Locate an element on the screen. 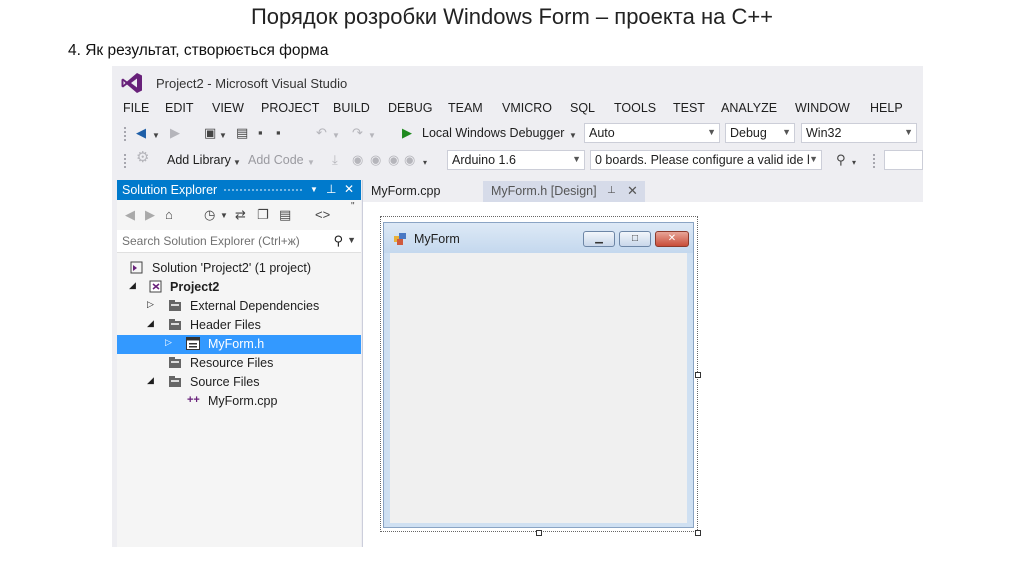 The width and height of the screenshot is (1024, 574). add-library-button: Add Library is located at coordinates (199, 160).